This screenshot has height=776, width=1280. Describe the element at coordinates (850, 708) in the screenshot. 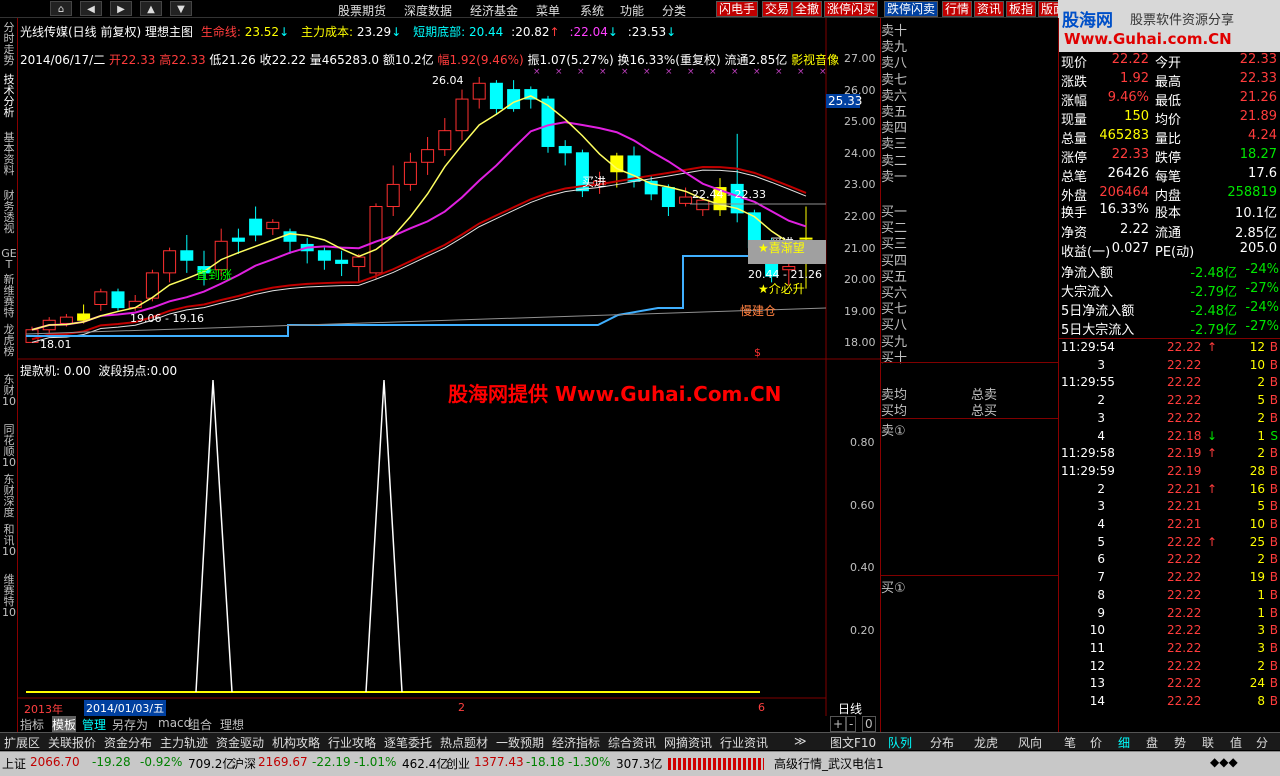

I see `period-label: 日线` at that location.